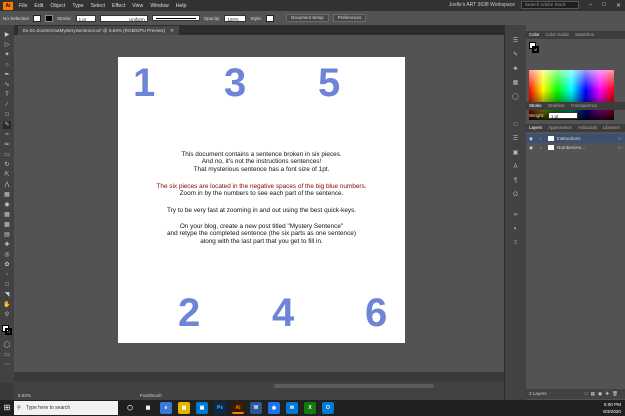 Image resolution: width=625 pixels, height=416 pixels. I want to click on align-icon: ☰, so click(515, 139).